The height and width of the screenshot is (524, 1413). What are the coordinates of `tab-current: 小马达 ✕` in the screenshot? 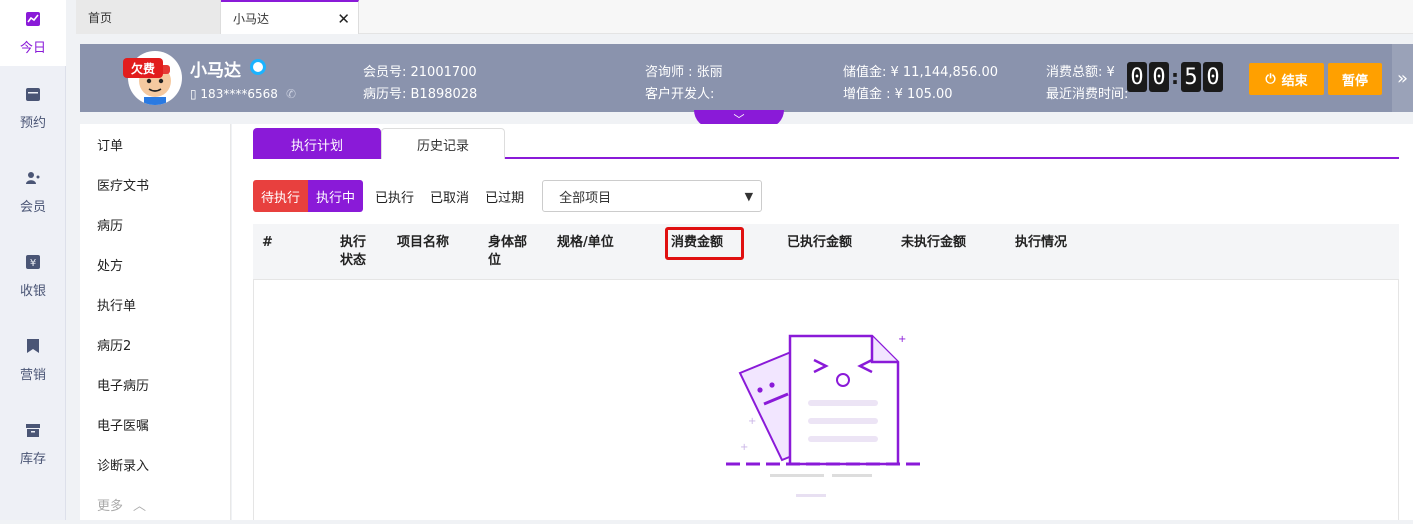 It's located at (290, 17).